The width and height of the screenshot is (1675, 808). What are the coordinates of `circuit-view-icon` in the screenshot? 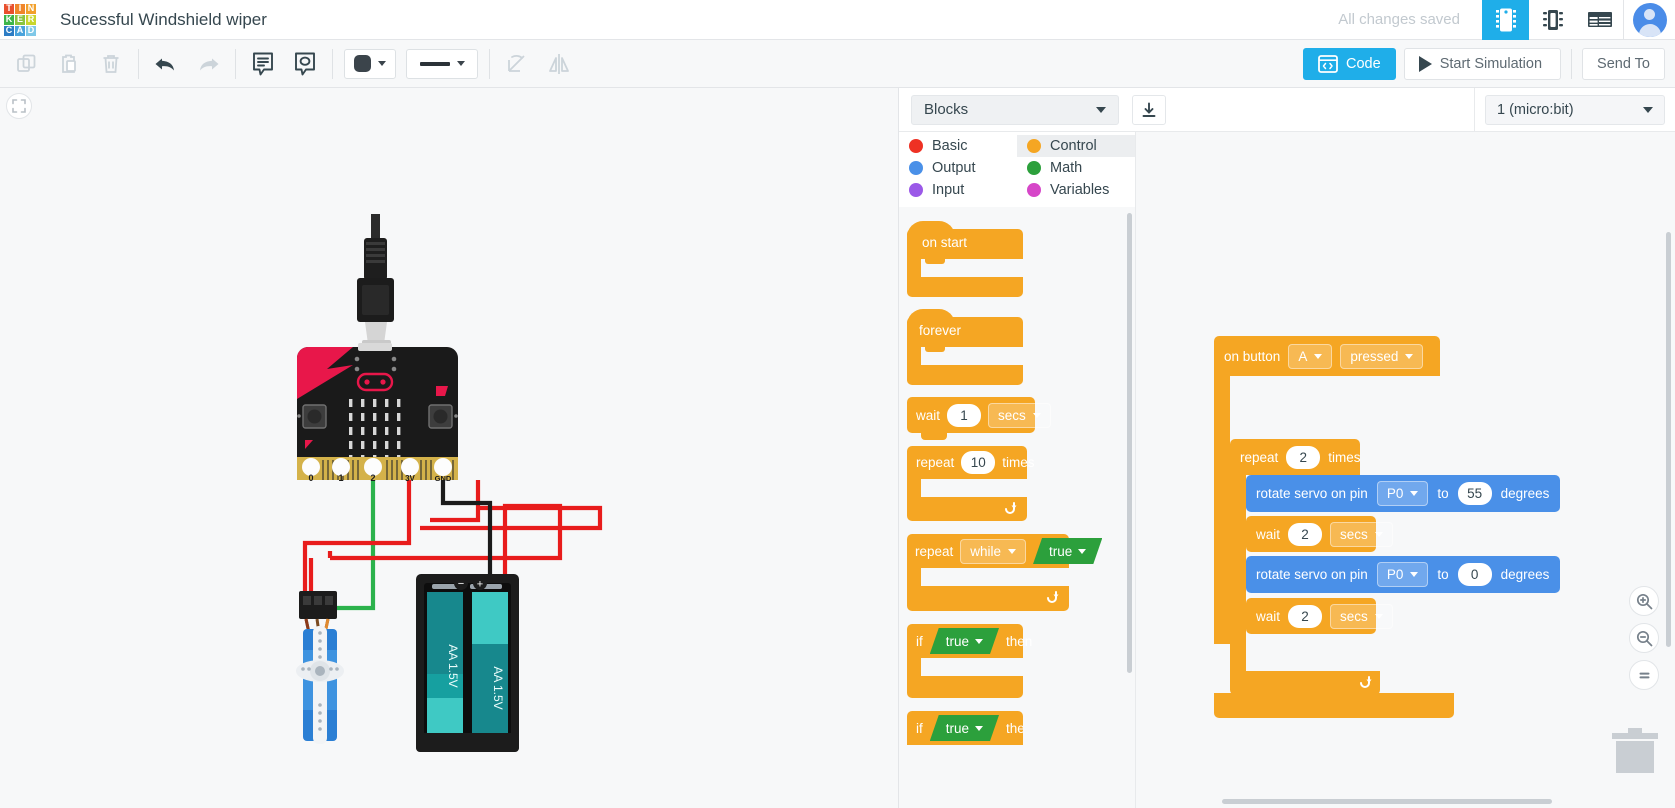 It's located at (1505, 20).